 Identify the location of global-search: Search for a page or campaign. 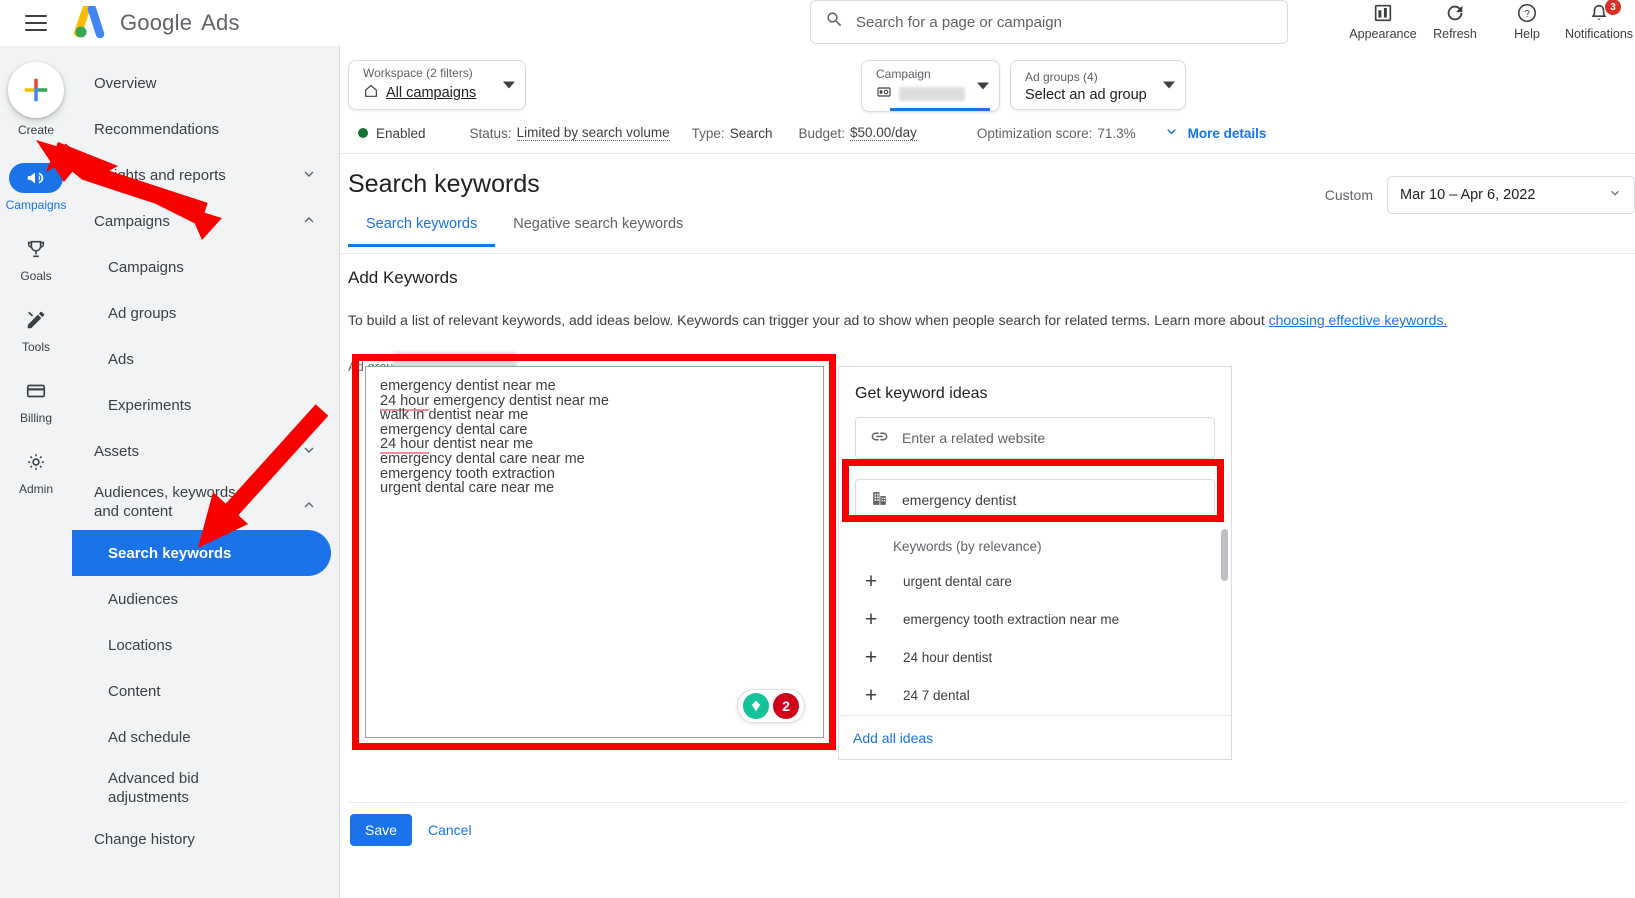
(1049, 22).